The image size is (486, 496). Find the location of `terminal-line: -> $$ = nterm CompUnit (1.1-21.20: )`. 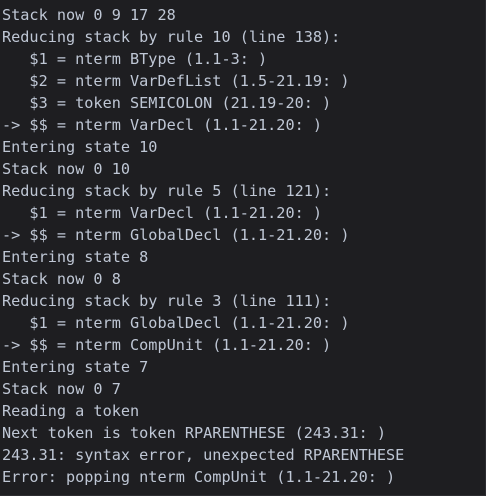

terminal-line: -> $$ = nterm CompUnit (1.1-21.20: ) is located at coordinates (167, 345).